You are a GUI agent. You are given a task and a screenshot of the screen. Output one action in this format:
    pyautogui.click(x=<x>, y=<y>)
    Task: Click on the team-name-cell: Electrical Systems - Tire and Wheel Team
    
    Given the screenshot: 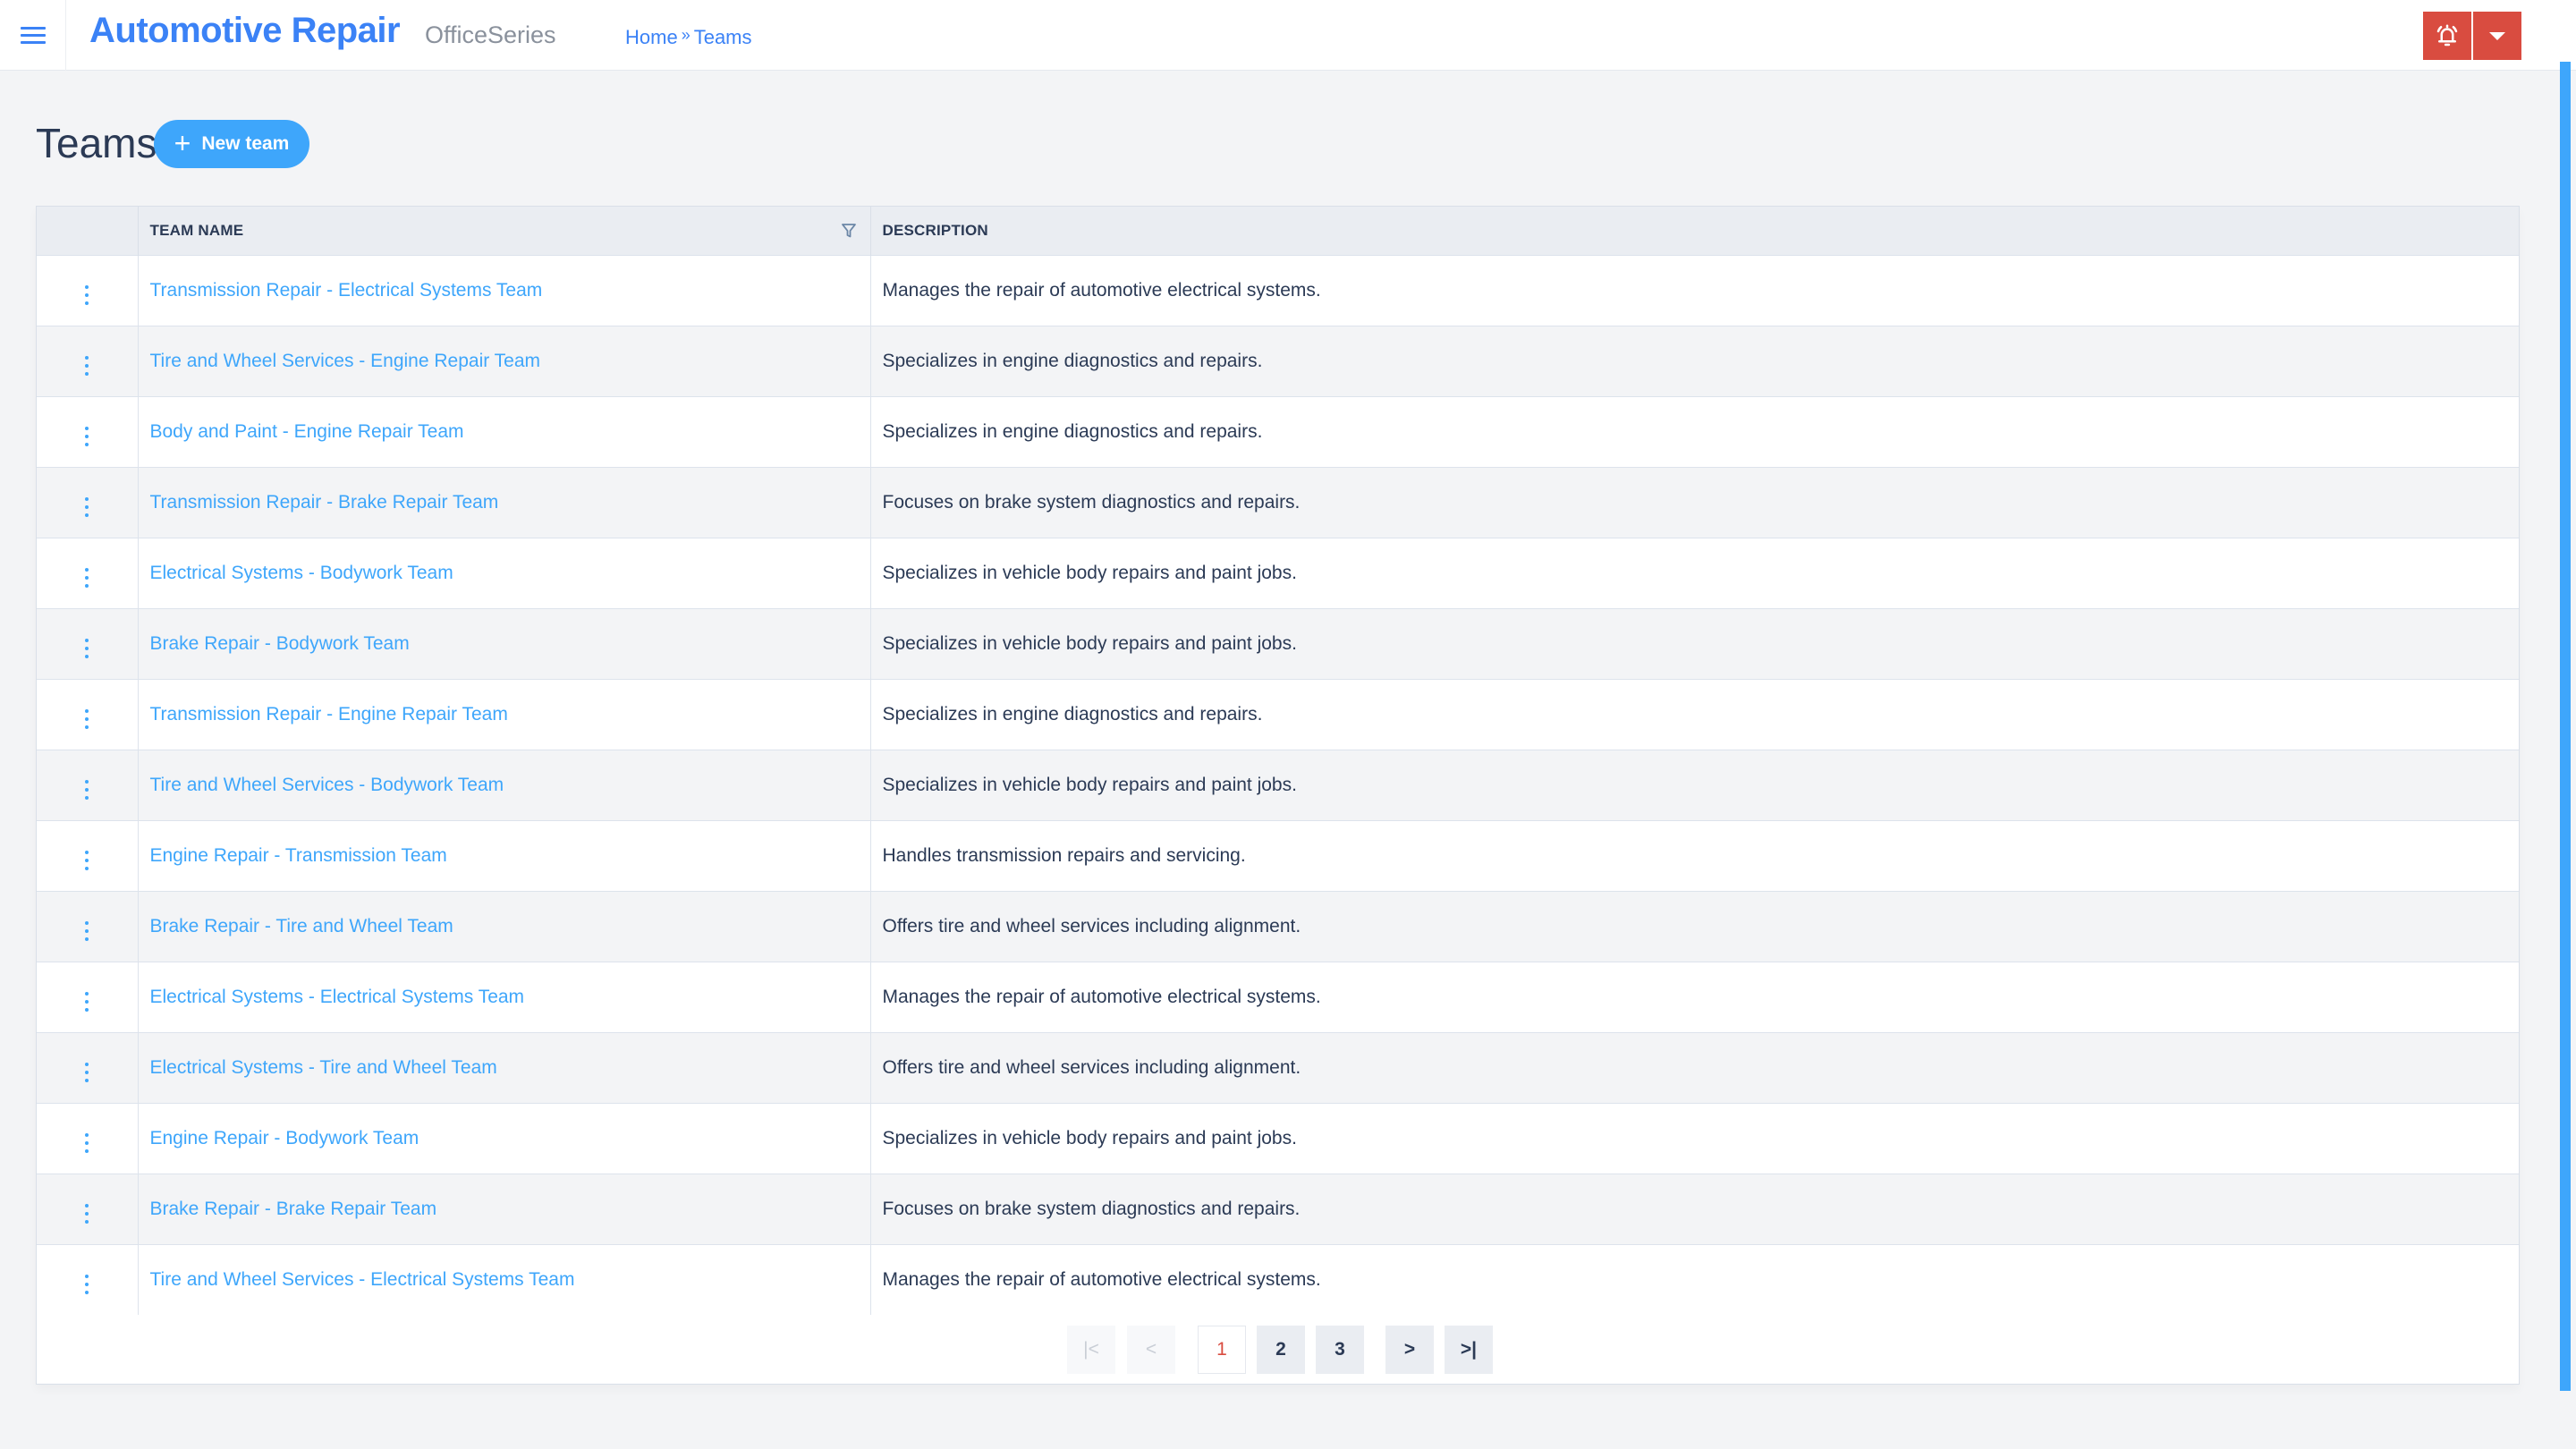 What is the action you would take?
    pyautogui.click(x=504, y=1067)
    